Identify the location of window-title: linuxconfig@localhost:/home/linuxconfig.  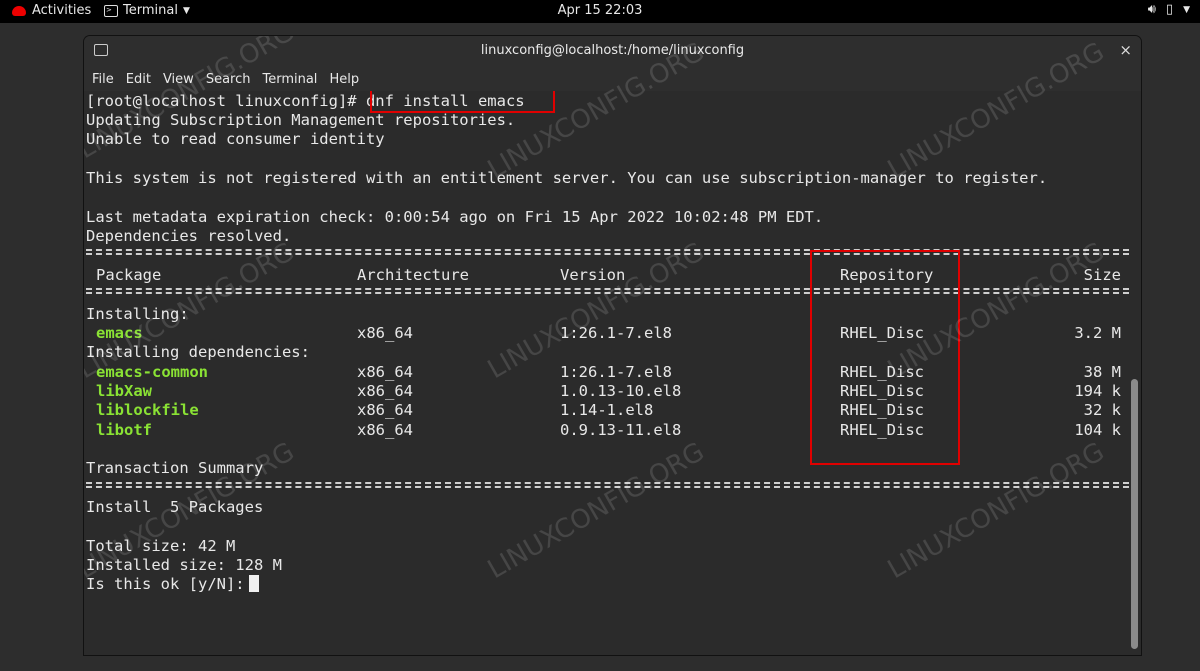
(612, 50).